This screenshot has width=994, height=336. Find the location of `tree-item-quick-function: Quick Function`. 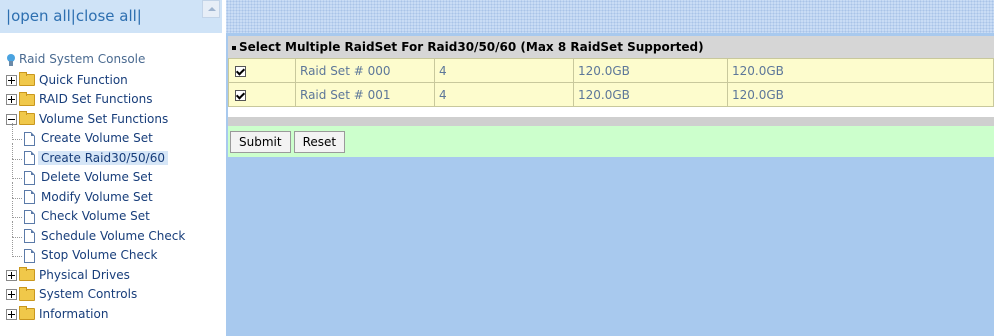

tree-item-quick-function: Quick Function is located at coordinates (114, 81).